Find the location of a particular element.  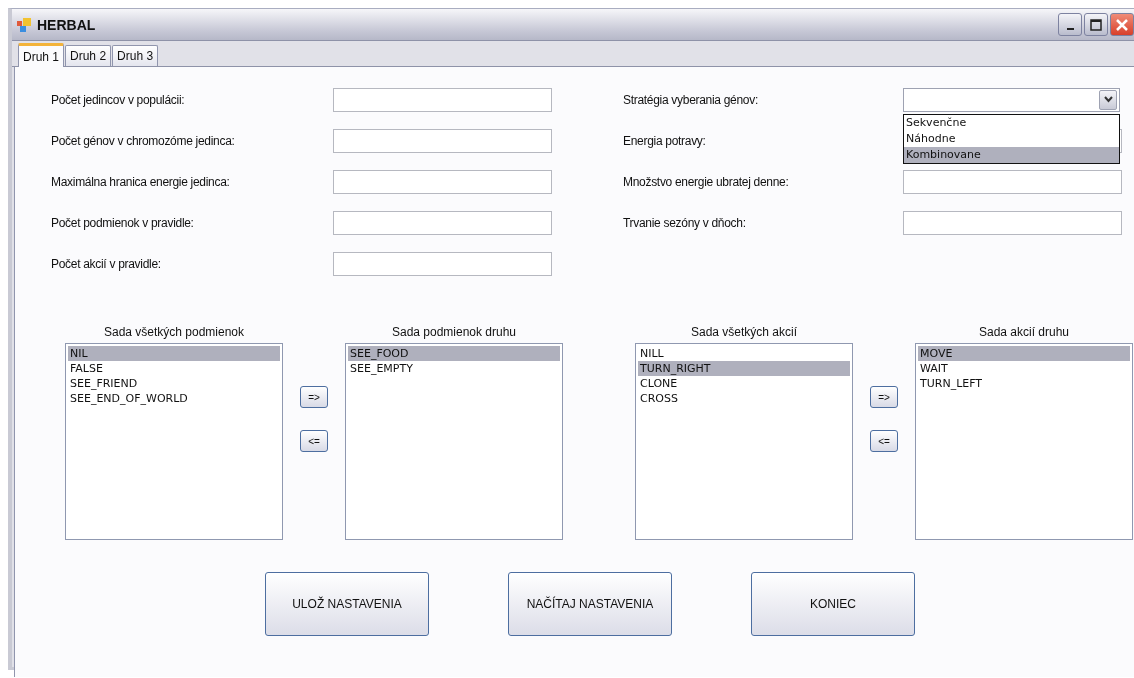

tab: Druh 1 is located at coordinates (41, 55).